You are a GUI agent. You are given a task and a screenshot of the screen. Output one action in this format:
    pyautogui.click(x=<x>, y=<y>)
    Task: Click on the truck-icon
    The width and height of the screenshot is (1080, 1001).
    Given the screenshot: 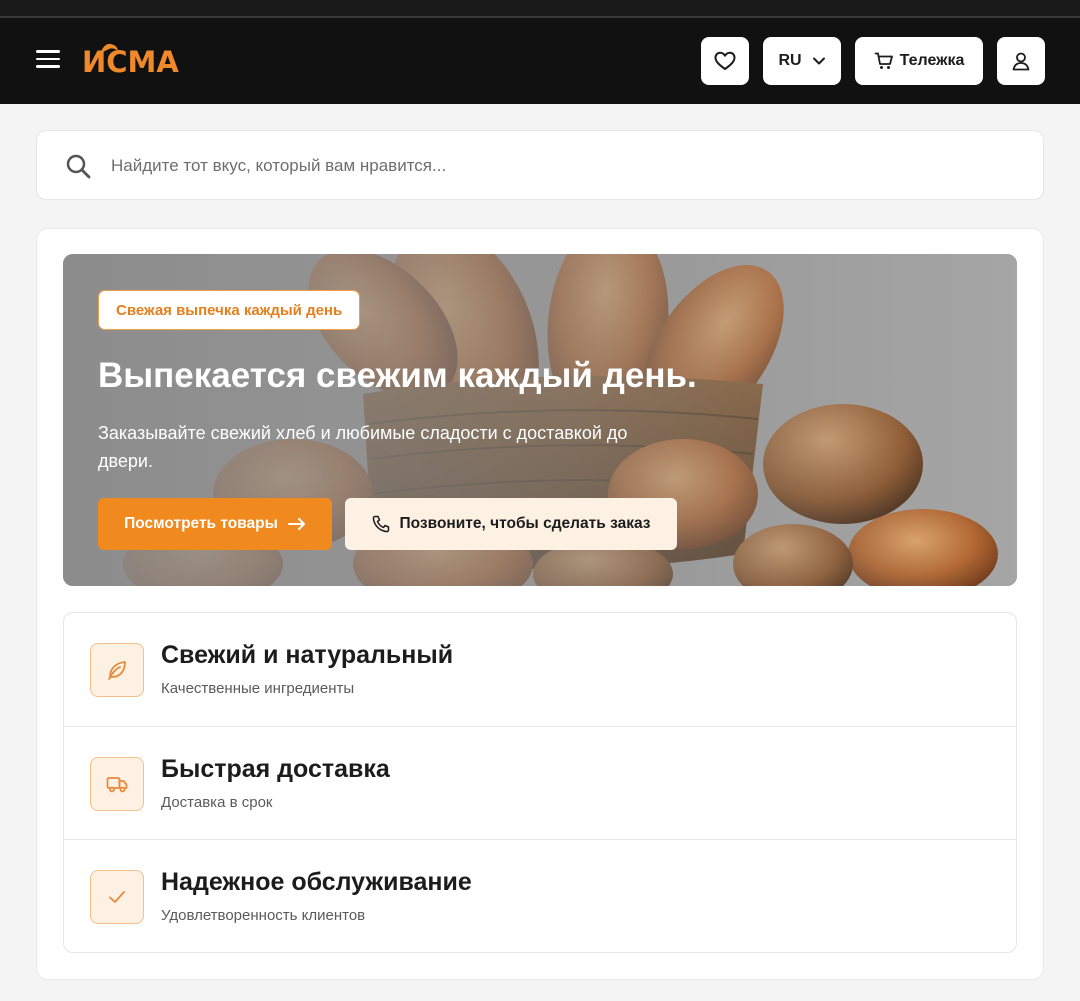 What is the action you would take?
    pyautogui.click(x=117, y=784)
    